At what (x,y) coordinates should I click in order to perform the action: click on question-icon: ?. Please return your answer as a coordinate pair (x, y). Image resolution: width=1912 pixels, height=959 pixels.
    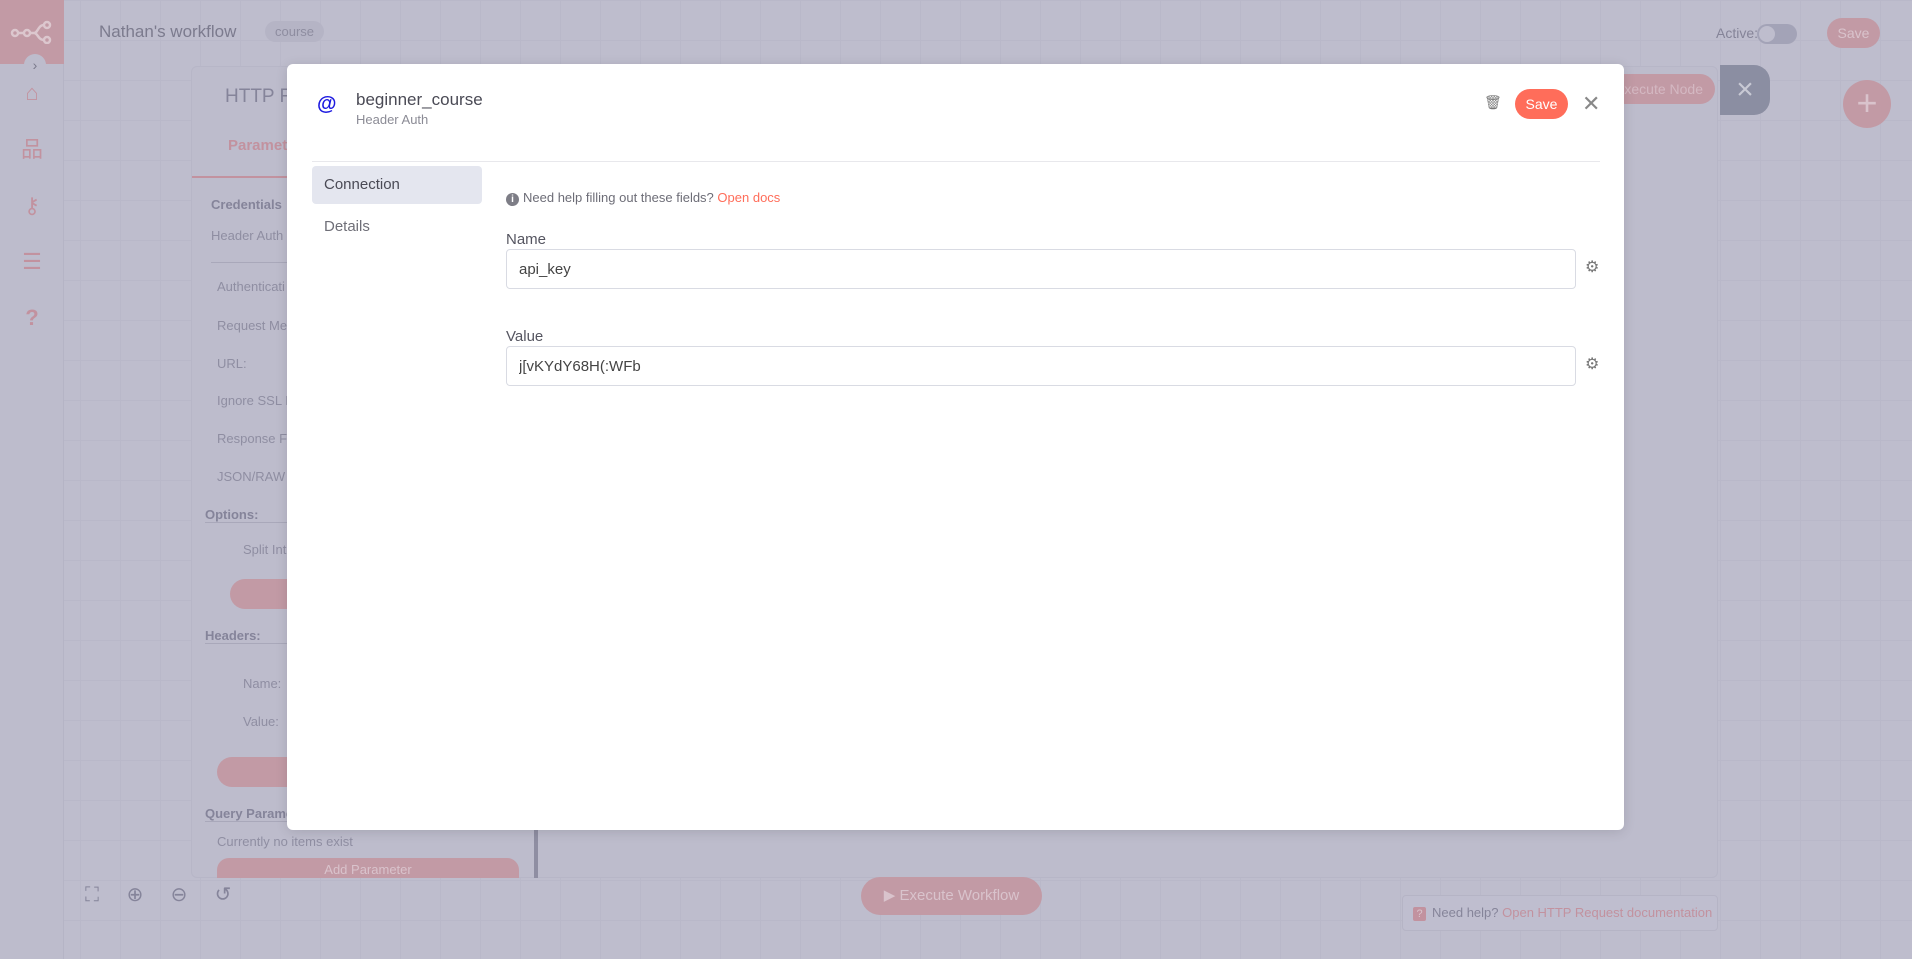
    Looking at the image, I should click on (1419, 914).